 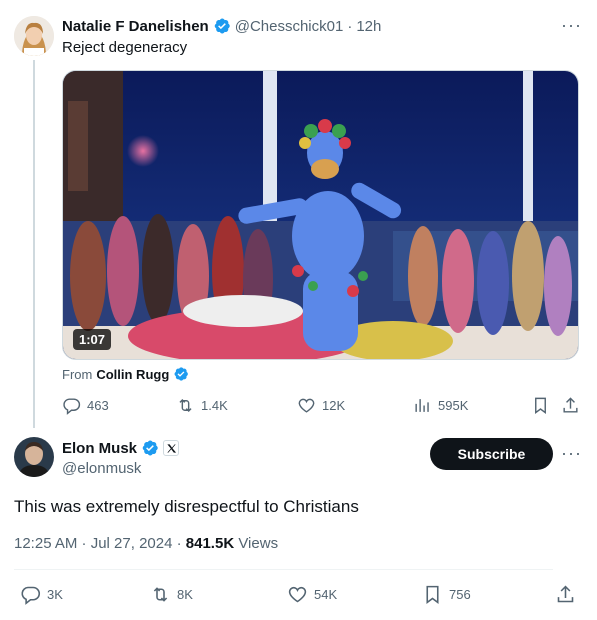 I want to click on reply-count: 3K, so click(x=55, y=594).